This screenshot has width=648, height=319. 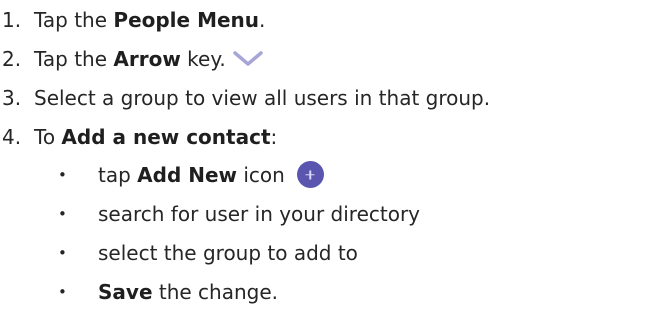 What do you see at coordinates (274, 137) in the screenshot?
I see `step-text: :` at bounding box center [274, 137].